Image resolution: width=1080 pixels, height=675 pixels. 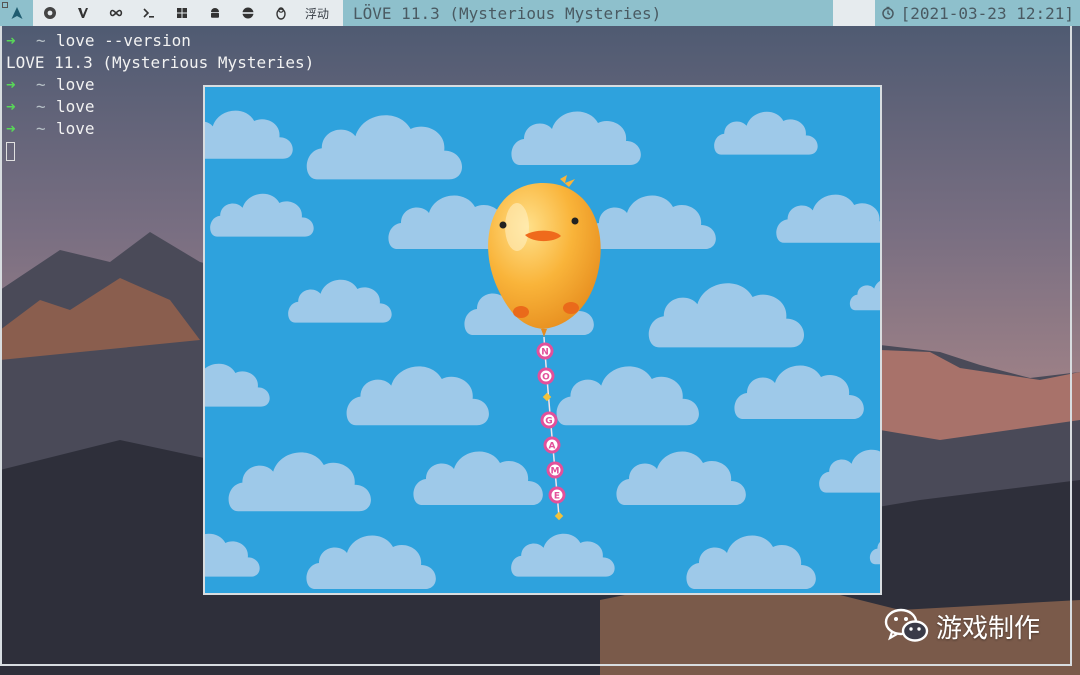 I want to click on clock: [2021-03-23 12:21], so click(x=977, y=13).